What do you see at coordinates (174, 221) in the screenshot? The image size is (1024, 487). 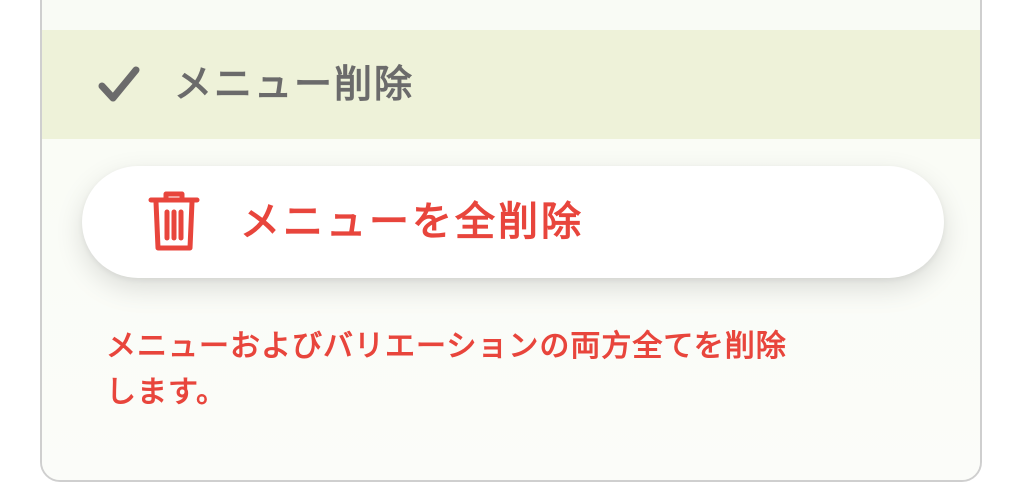 I see `trash-icon` at bounding box center [174, 221].